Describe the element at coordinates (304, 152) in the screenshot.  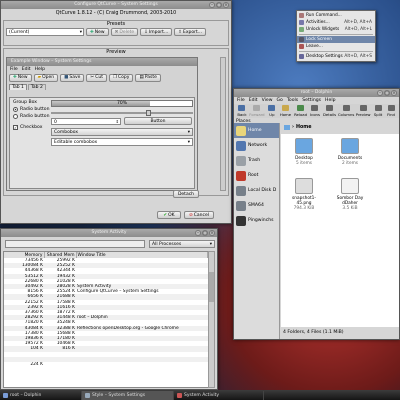
I see `file-item-0: Desktop 5 items` at that location.